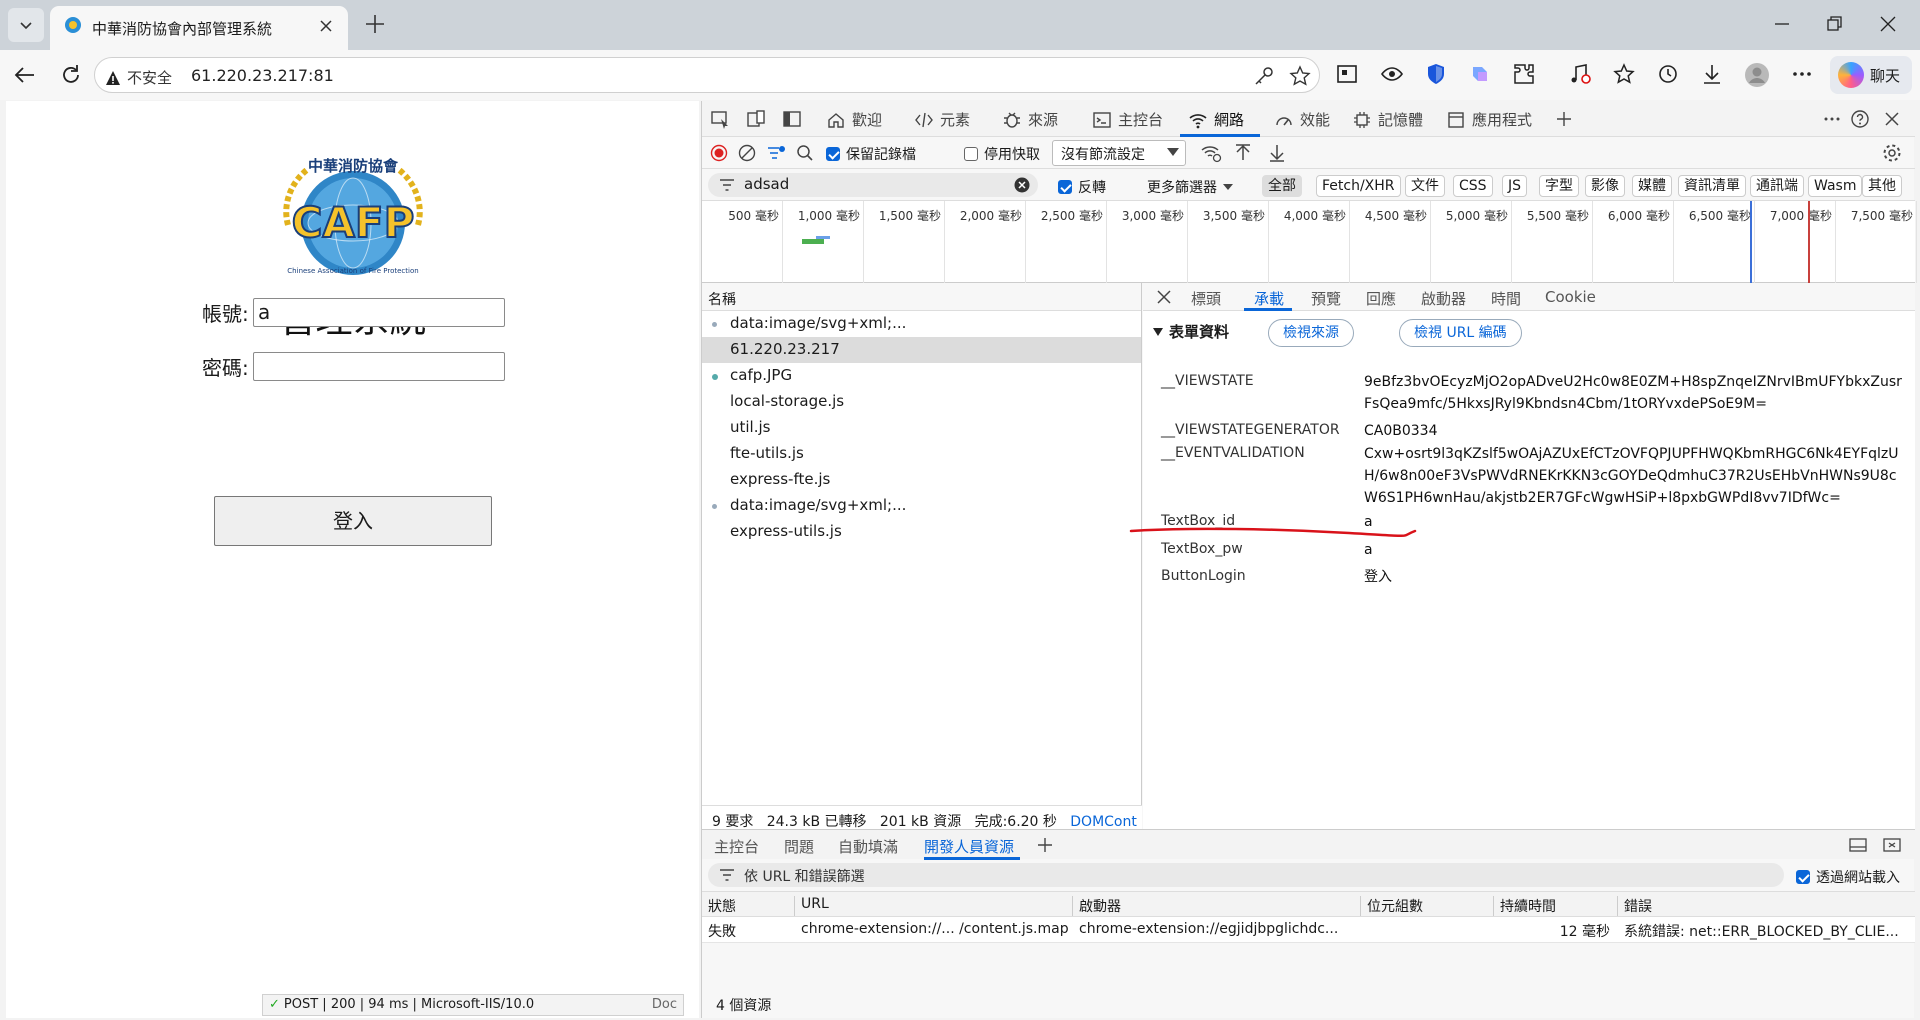 This screenshot has height=1020, width=1920. I want to click on request-row: 61.220.23.217, so click(921, 350).